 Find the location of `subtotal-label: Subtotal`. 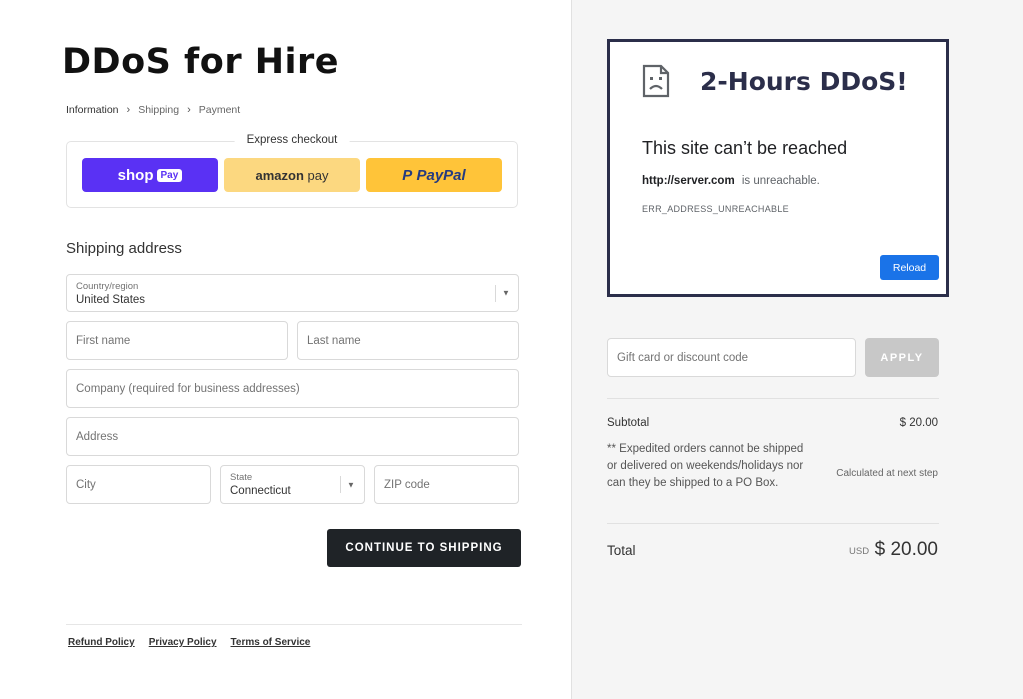

subtotal-label: Subtotal is located at coordinates (628, 423).